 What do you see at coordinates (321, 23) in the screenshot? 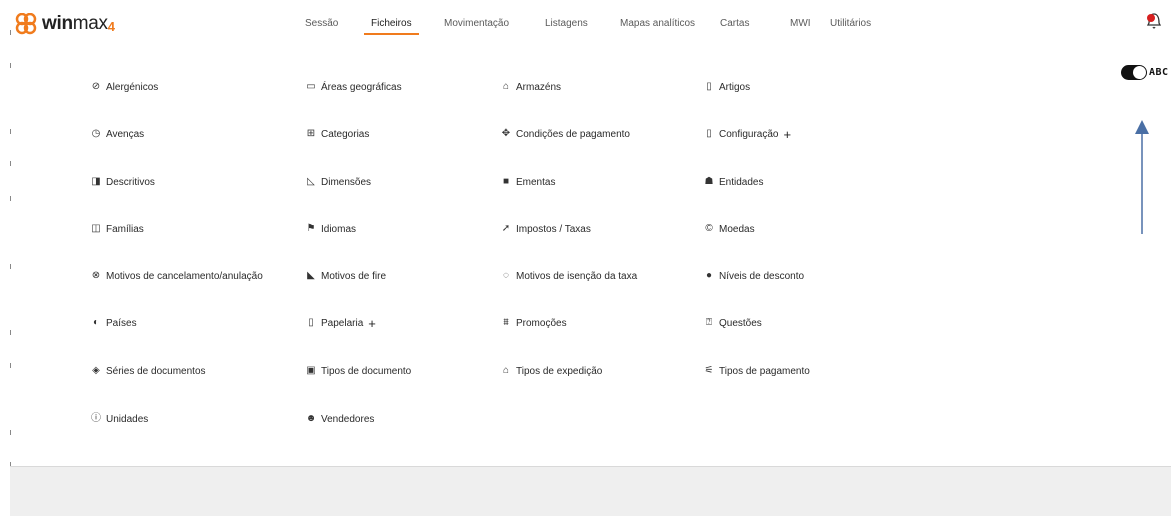
I see `nav-sessao: Sessão` at bounding box center [321, 23].